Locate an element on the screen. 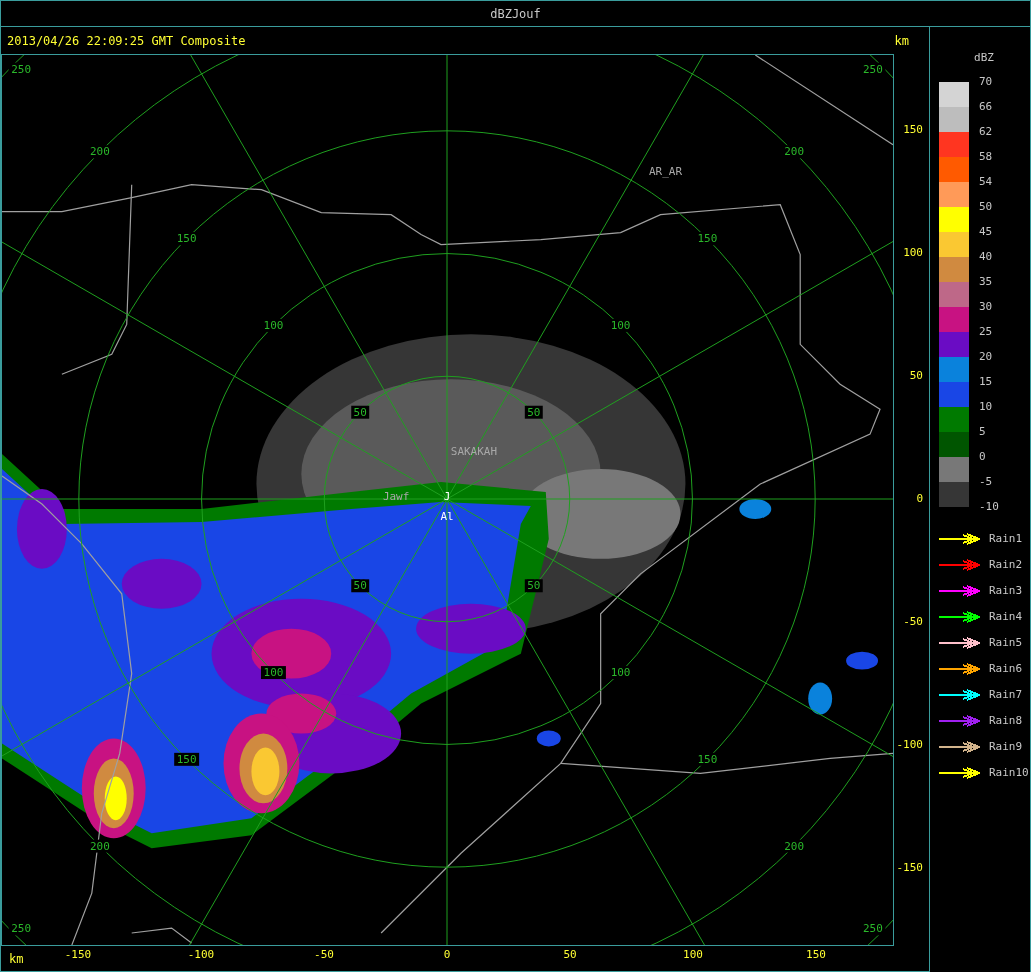 This screenshot has height=972, width=1031. x-axis-tick-label: 150 is located at coordinates (816, 954).